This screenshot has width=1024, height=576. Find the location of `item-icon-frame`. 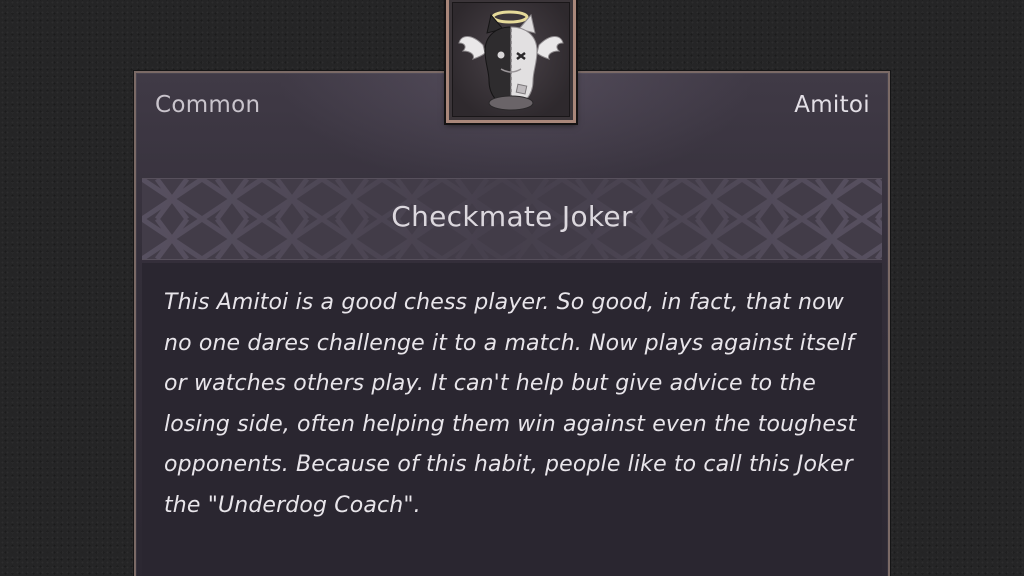

item-icon-frame is located at coordinates (511, 61).